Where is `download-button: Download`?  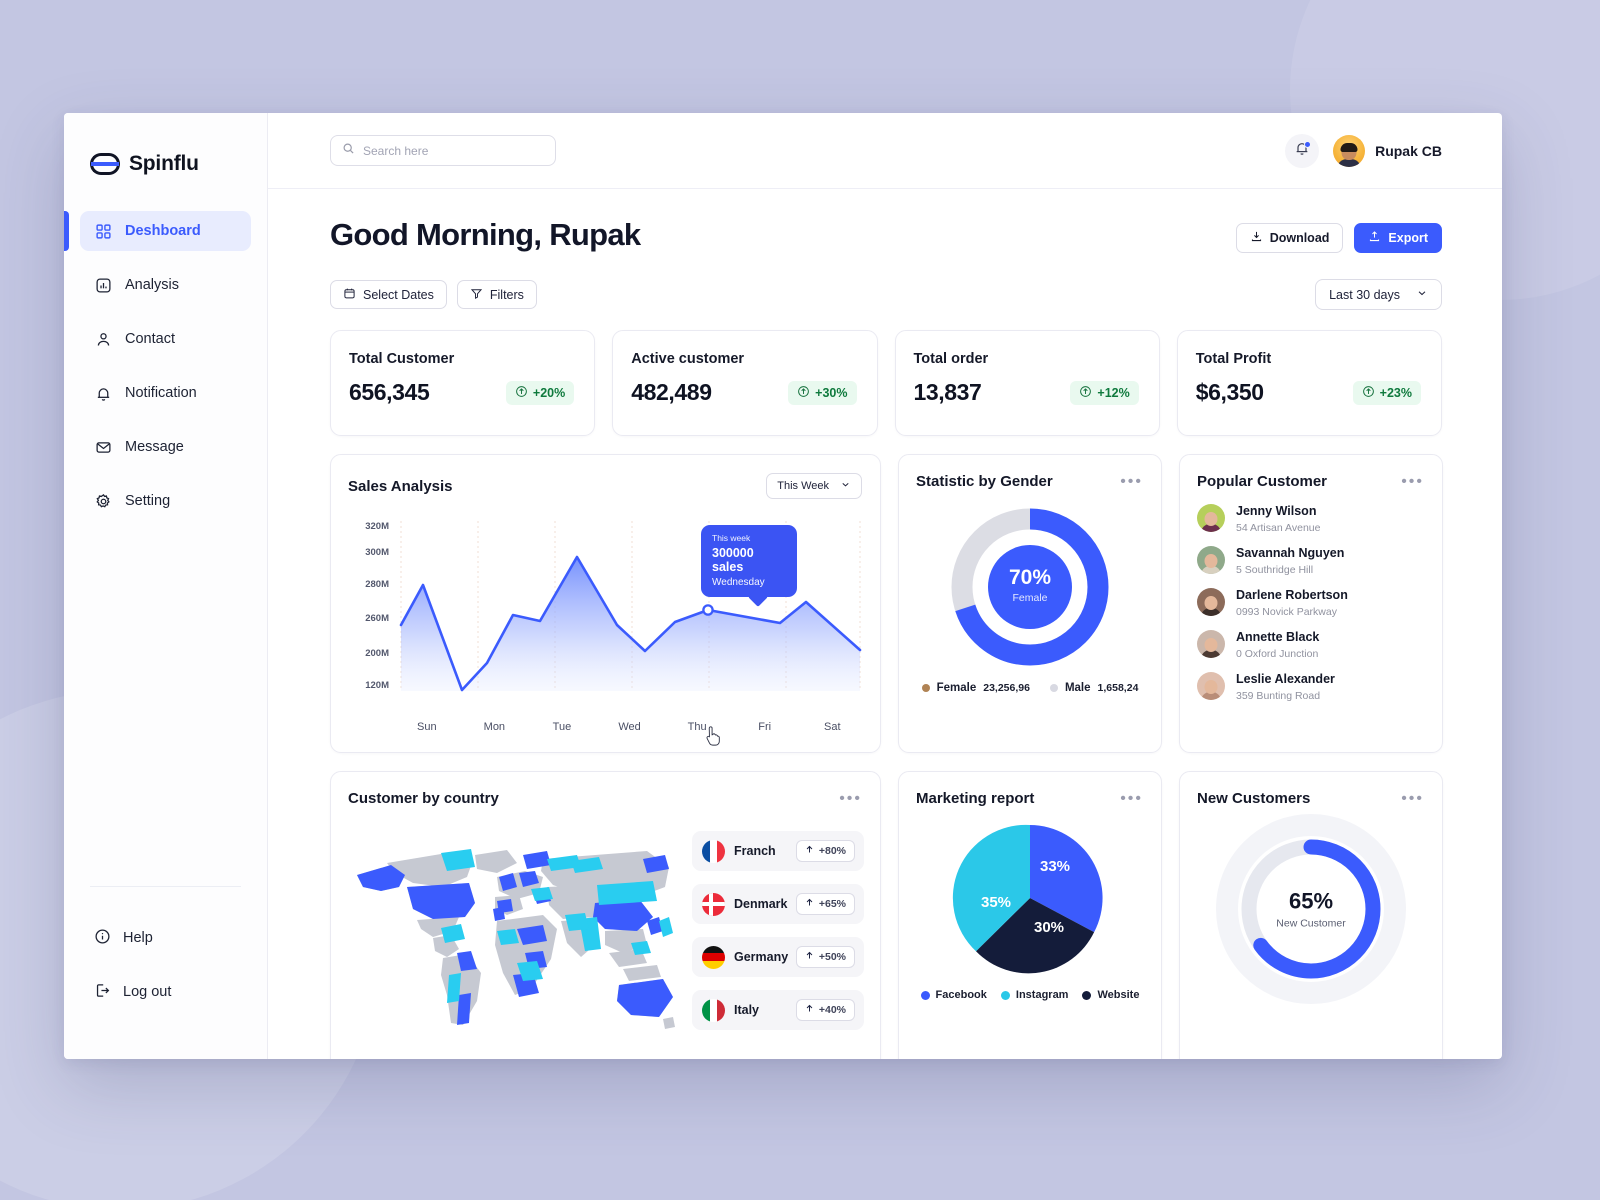 download-button: Download is located at coordinates (1289, 238).